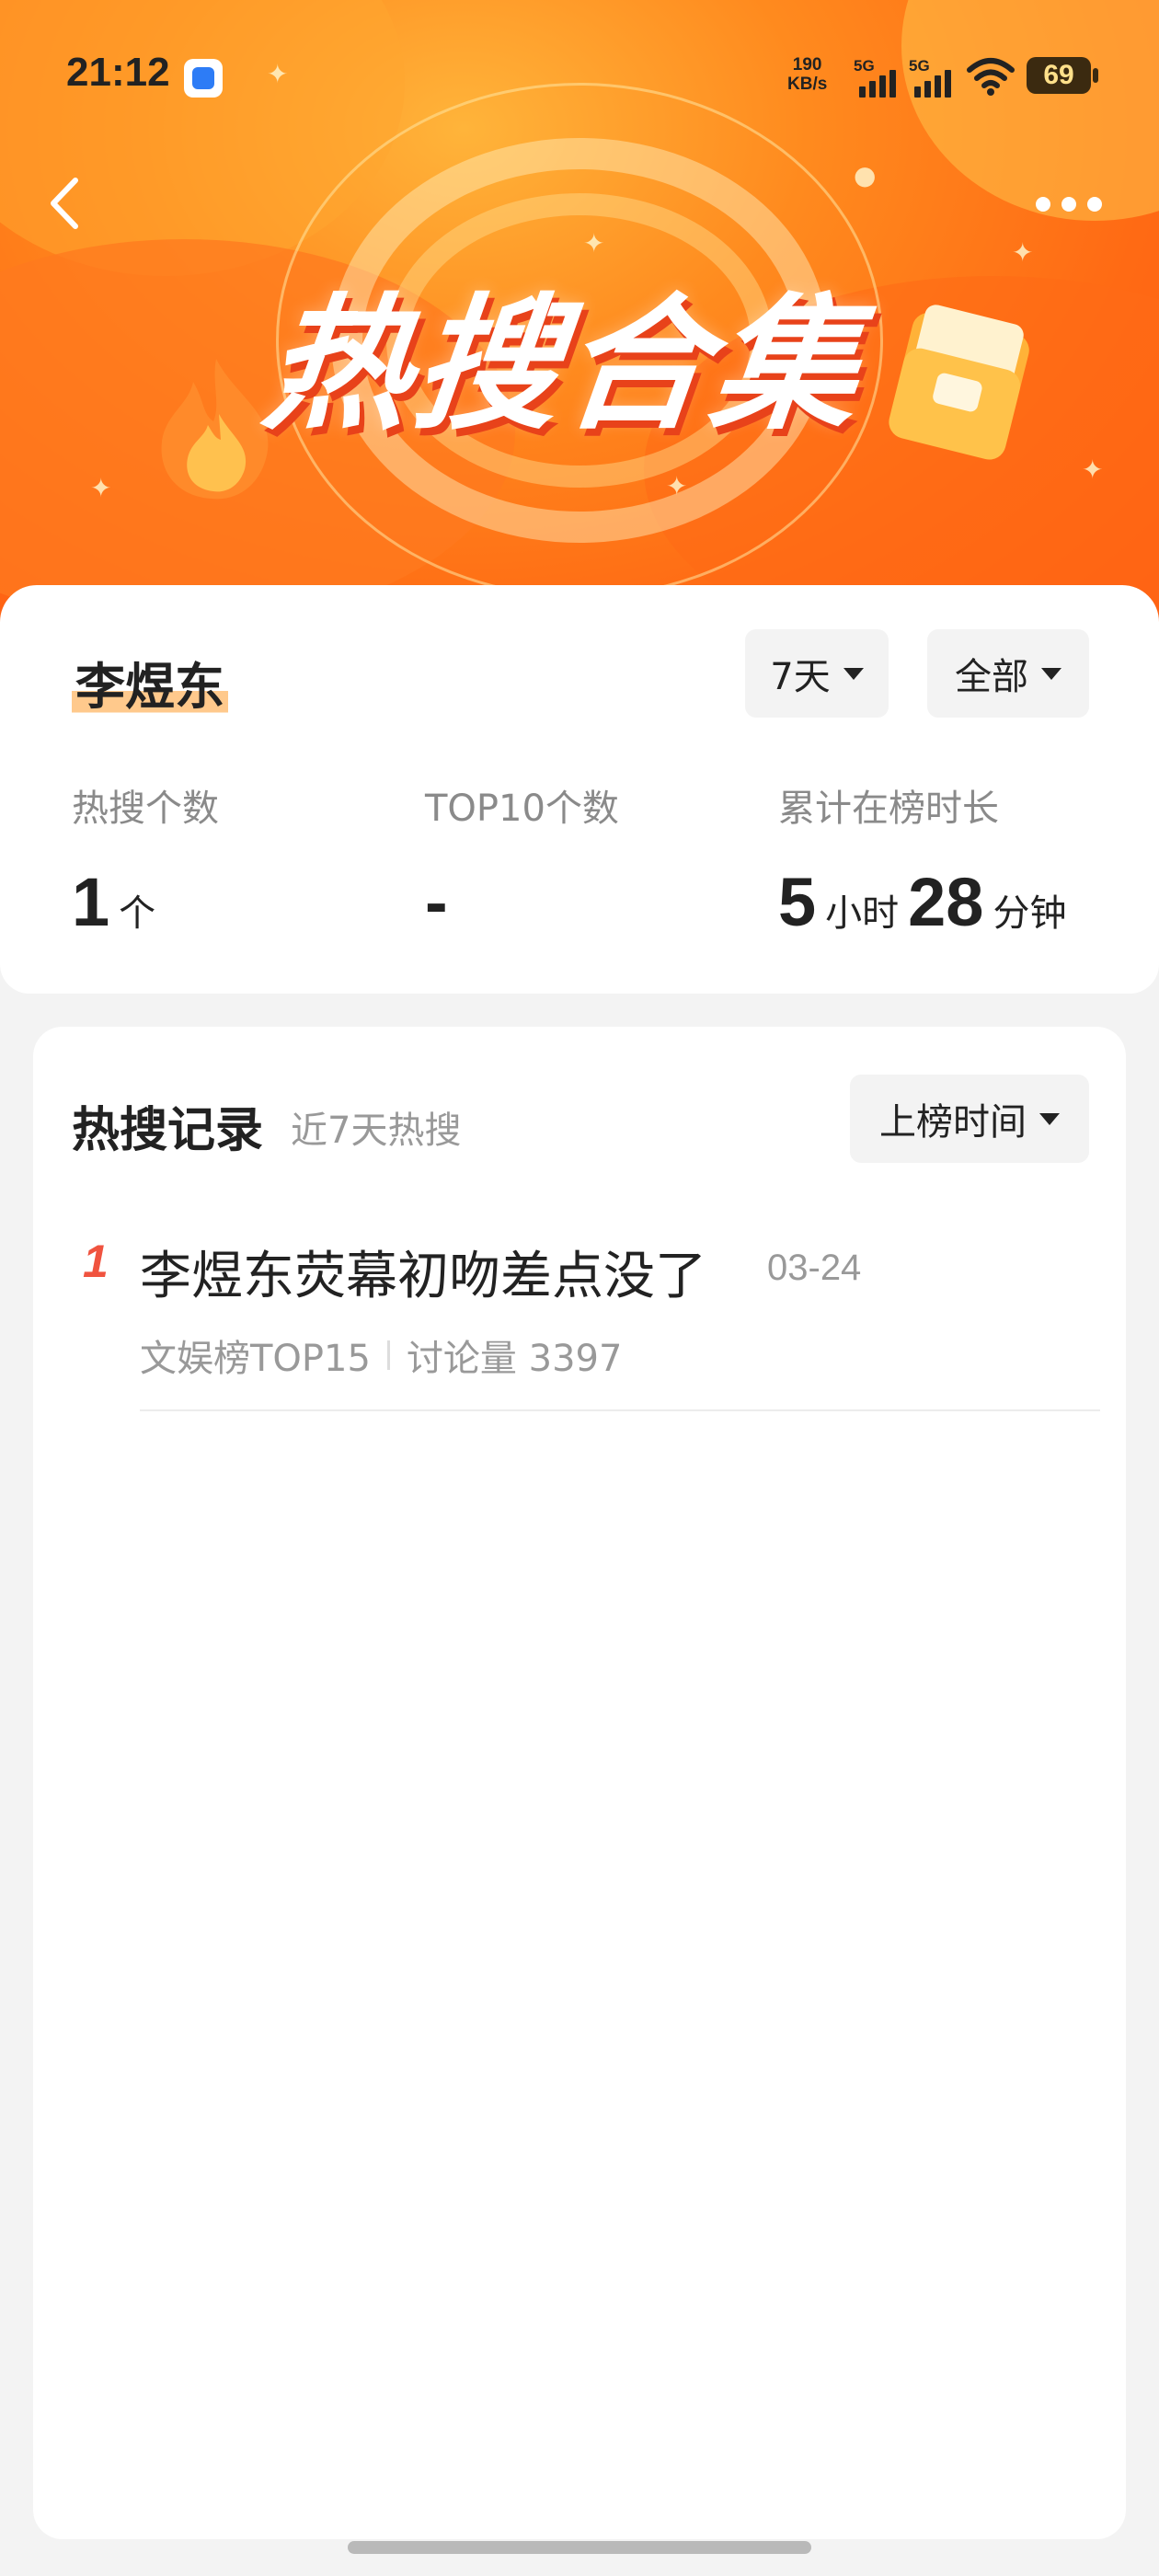  What do you see at coordinates (514, 1359) in the screenshot?
I see `record-discussion: 讨论量 3397` at bounding box center [514, 1359].